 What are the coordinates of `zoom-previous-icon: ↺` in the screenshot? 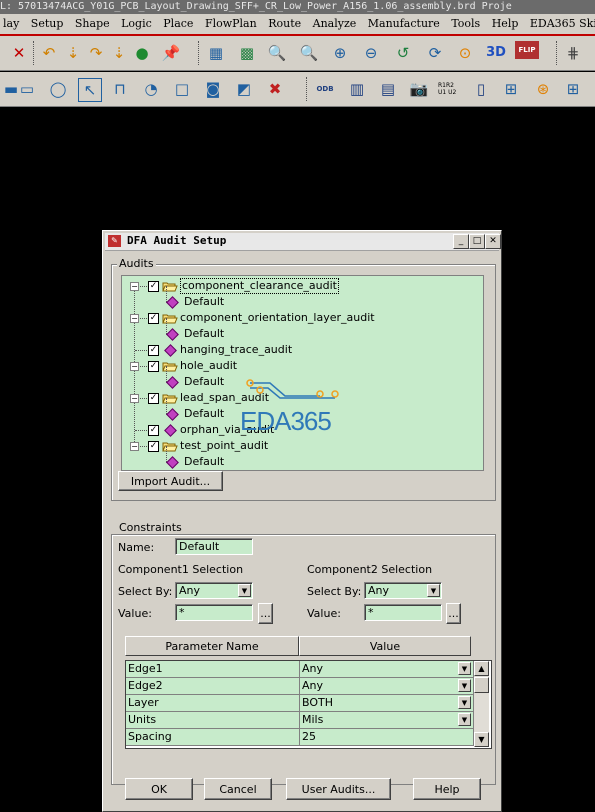 It's located at (403, 53).